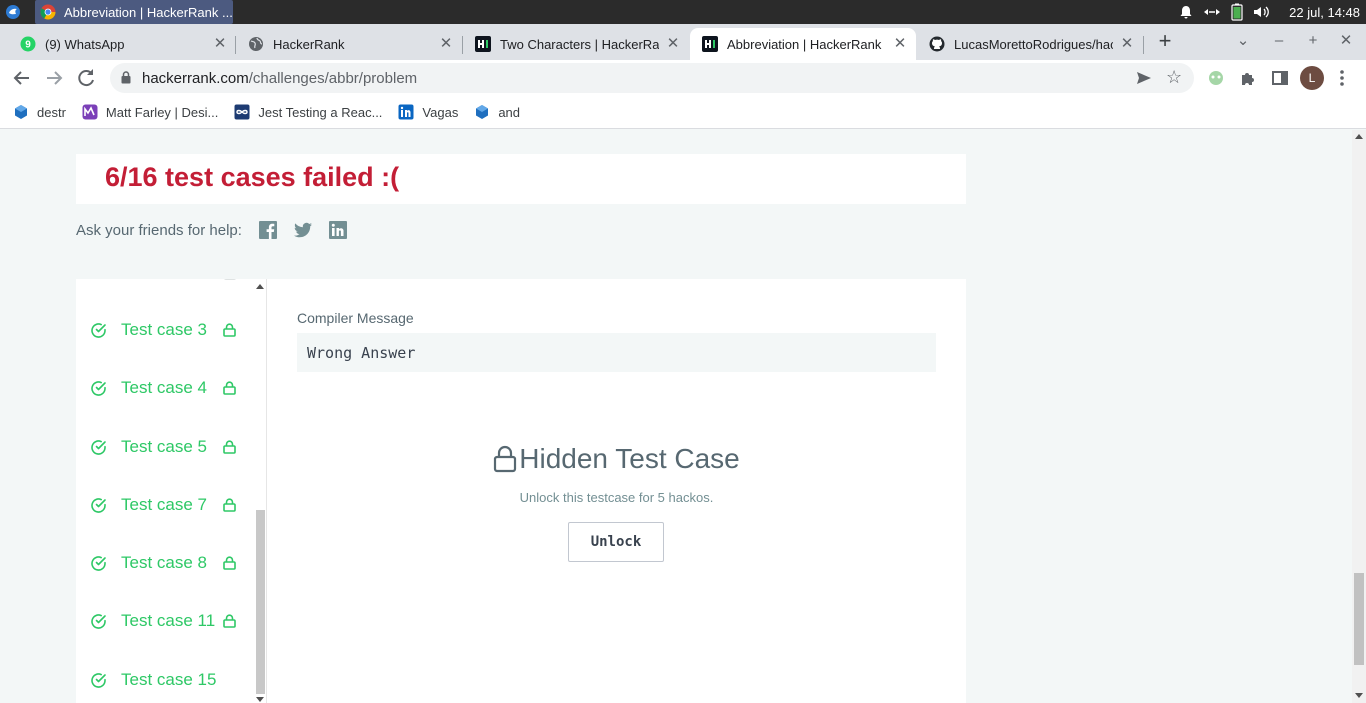 The image size is (1366, 703). Describe the element at coordinates (428, 112) in the screenshot. I see `bookmark-vagas: Vagas` at that location.